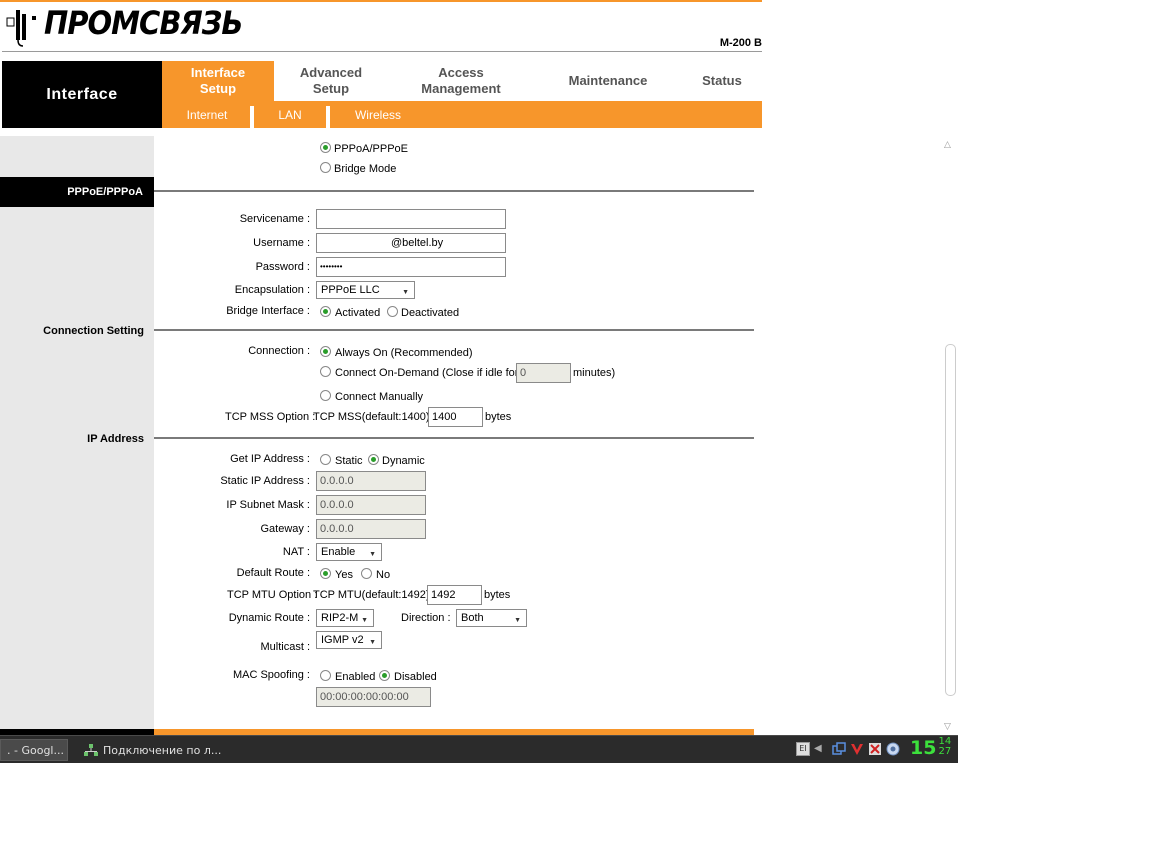 Image resolution: width=1152 pixels, height=864 pixels. What do you see at coordinates (272, 290) in the screenshot?
I see `encapsulation-label: Encapsulation :` at bounding box center [272, 290].